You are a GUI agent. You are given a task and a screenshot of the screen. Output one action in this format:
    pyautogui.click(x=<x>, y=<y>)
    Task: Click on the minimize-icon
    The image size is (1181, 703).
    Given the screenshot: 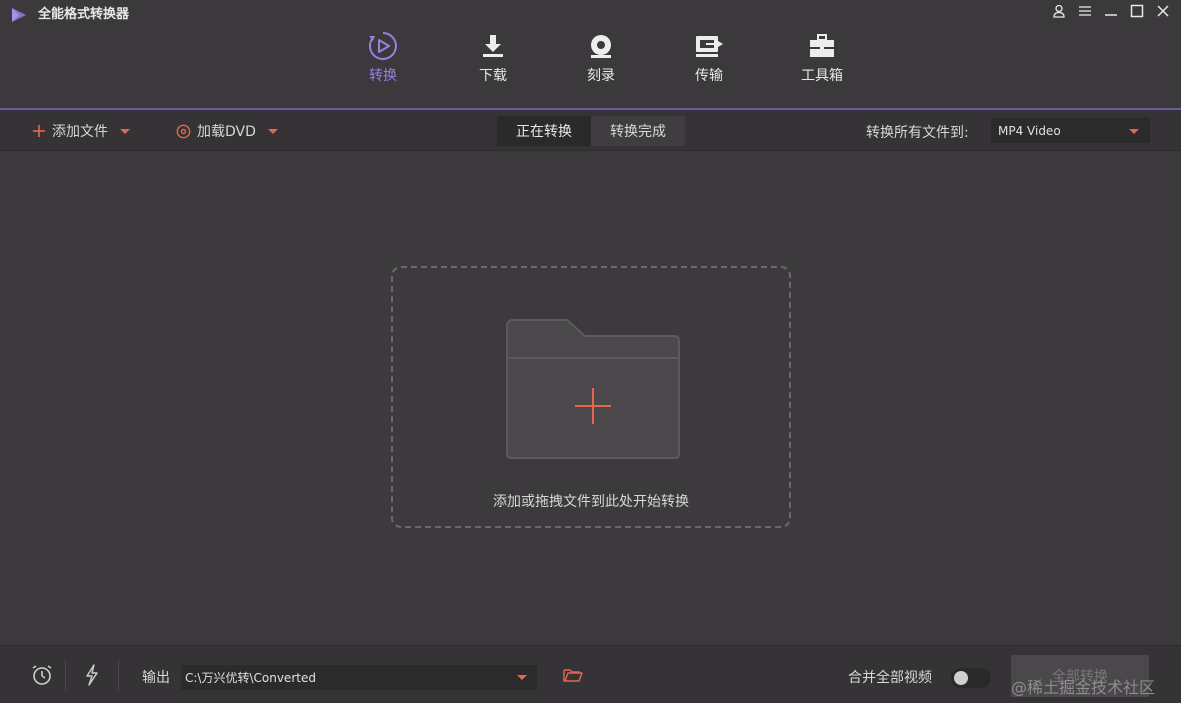 What is the action you would take?
    pyautogui.click(x=1111, y=11)
    